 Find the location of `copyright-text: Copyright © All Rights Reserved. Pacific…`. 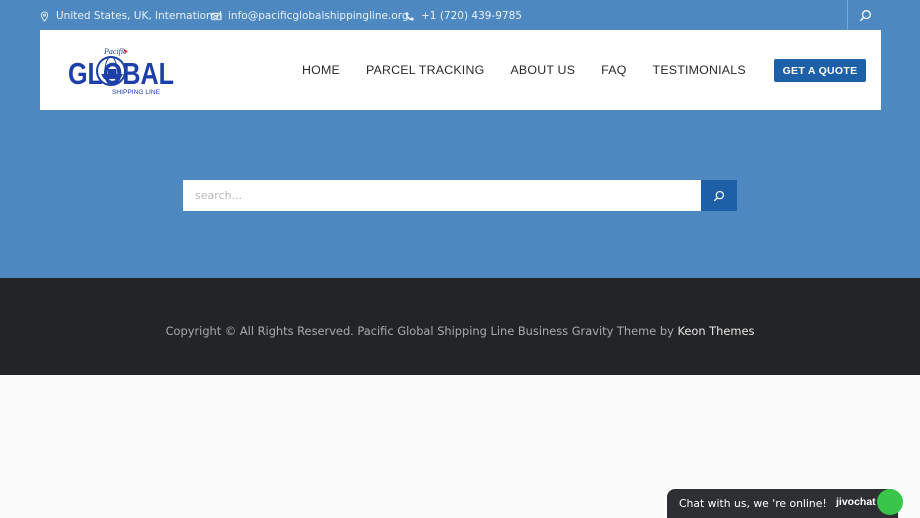

copyright-text: Copyright © All Rights Reserved. Pacific… is located at coordinates (460, 331).